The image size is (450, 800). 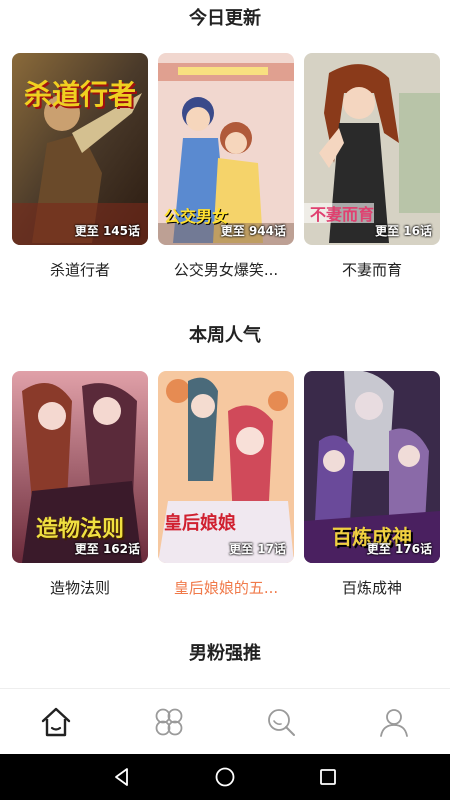 I want to click on cover-art-title: 皇后娘娘, so click(x=200, y=523).